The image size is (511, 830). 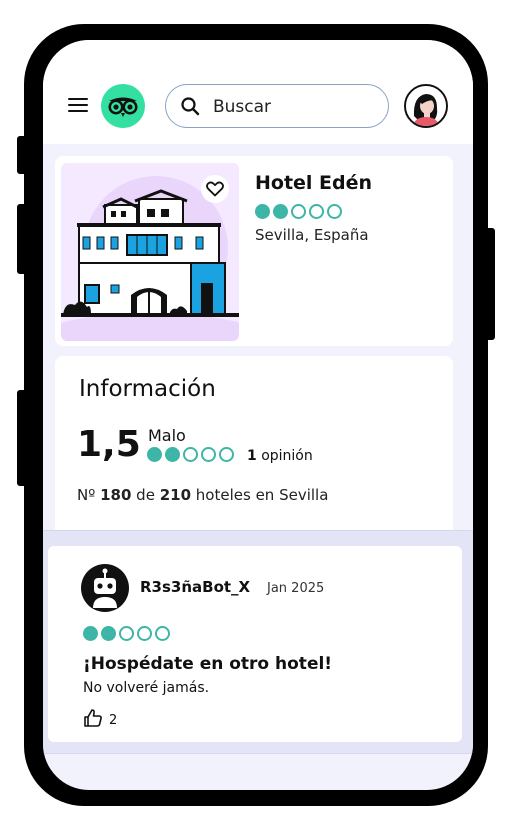 What do you see at coordinates (78, 105) in the screenshot?
I see `menu-icon` at bounding box center [78, 105].